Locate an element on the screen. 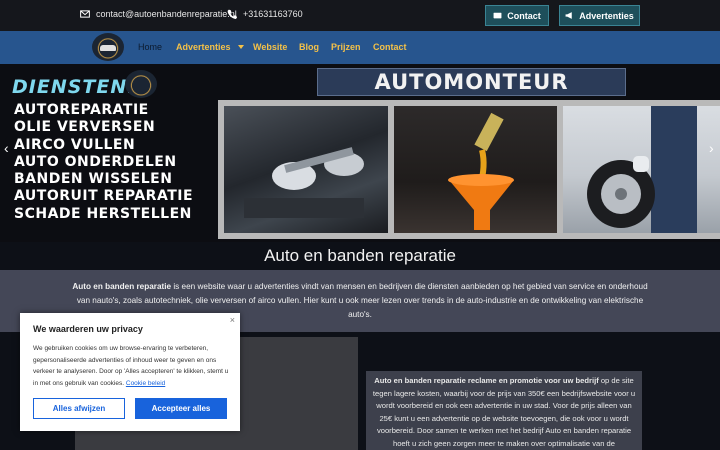  envelope-icon is located at coordinates (85, 14).